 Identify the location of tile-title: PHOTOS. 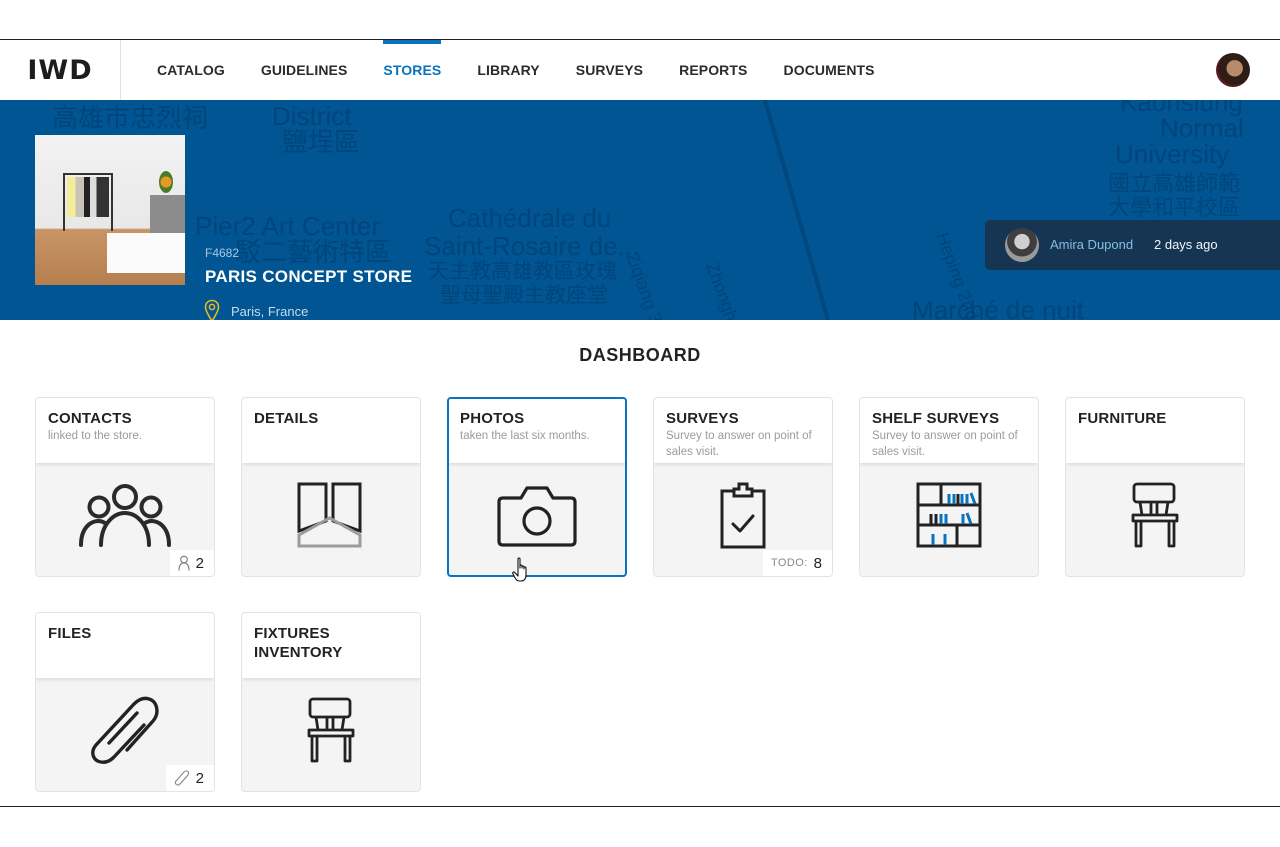
(492, 418).